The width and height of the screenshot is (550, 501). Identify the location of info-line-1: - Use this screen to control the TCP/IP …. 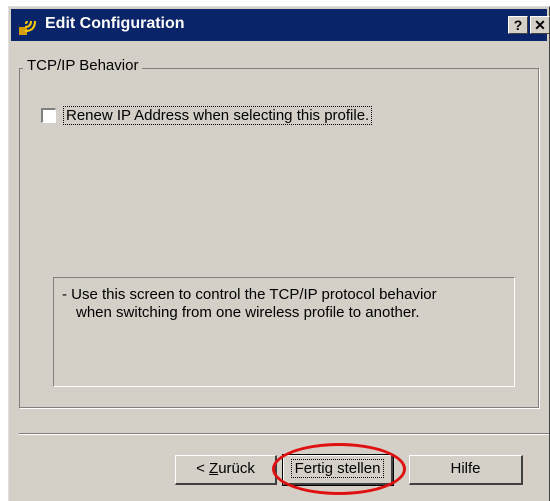
(249, 294).